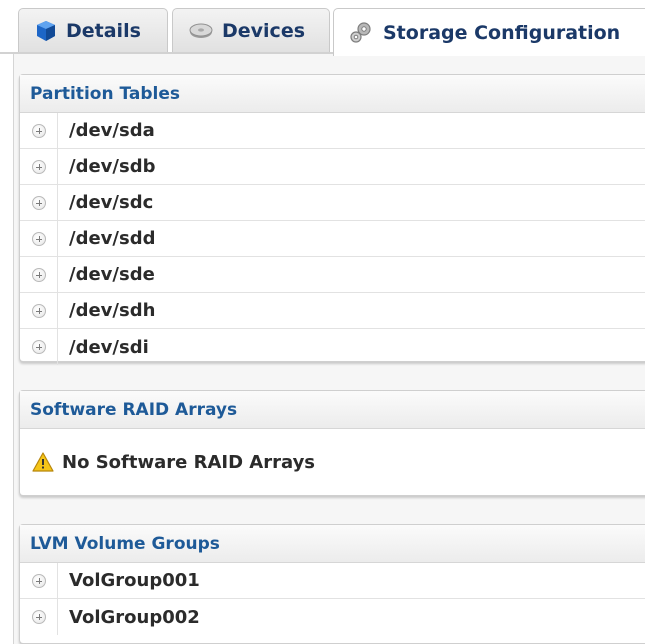  Describe the element at coordinates (112, 238) in the screenshot. I see `partition-table-row-label: /dev/sdd` at that location.